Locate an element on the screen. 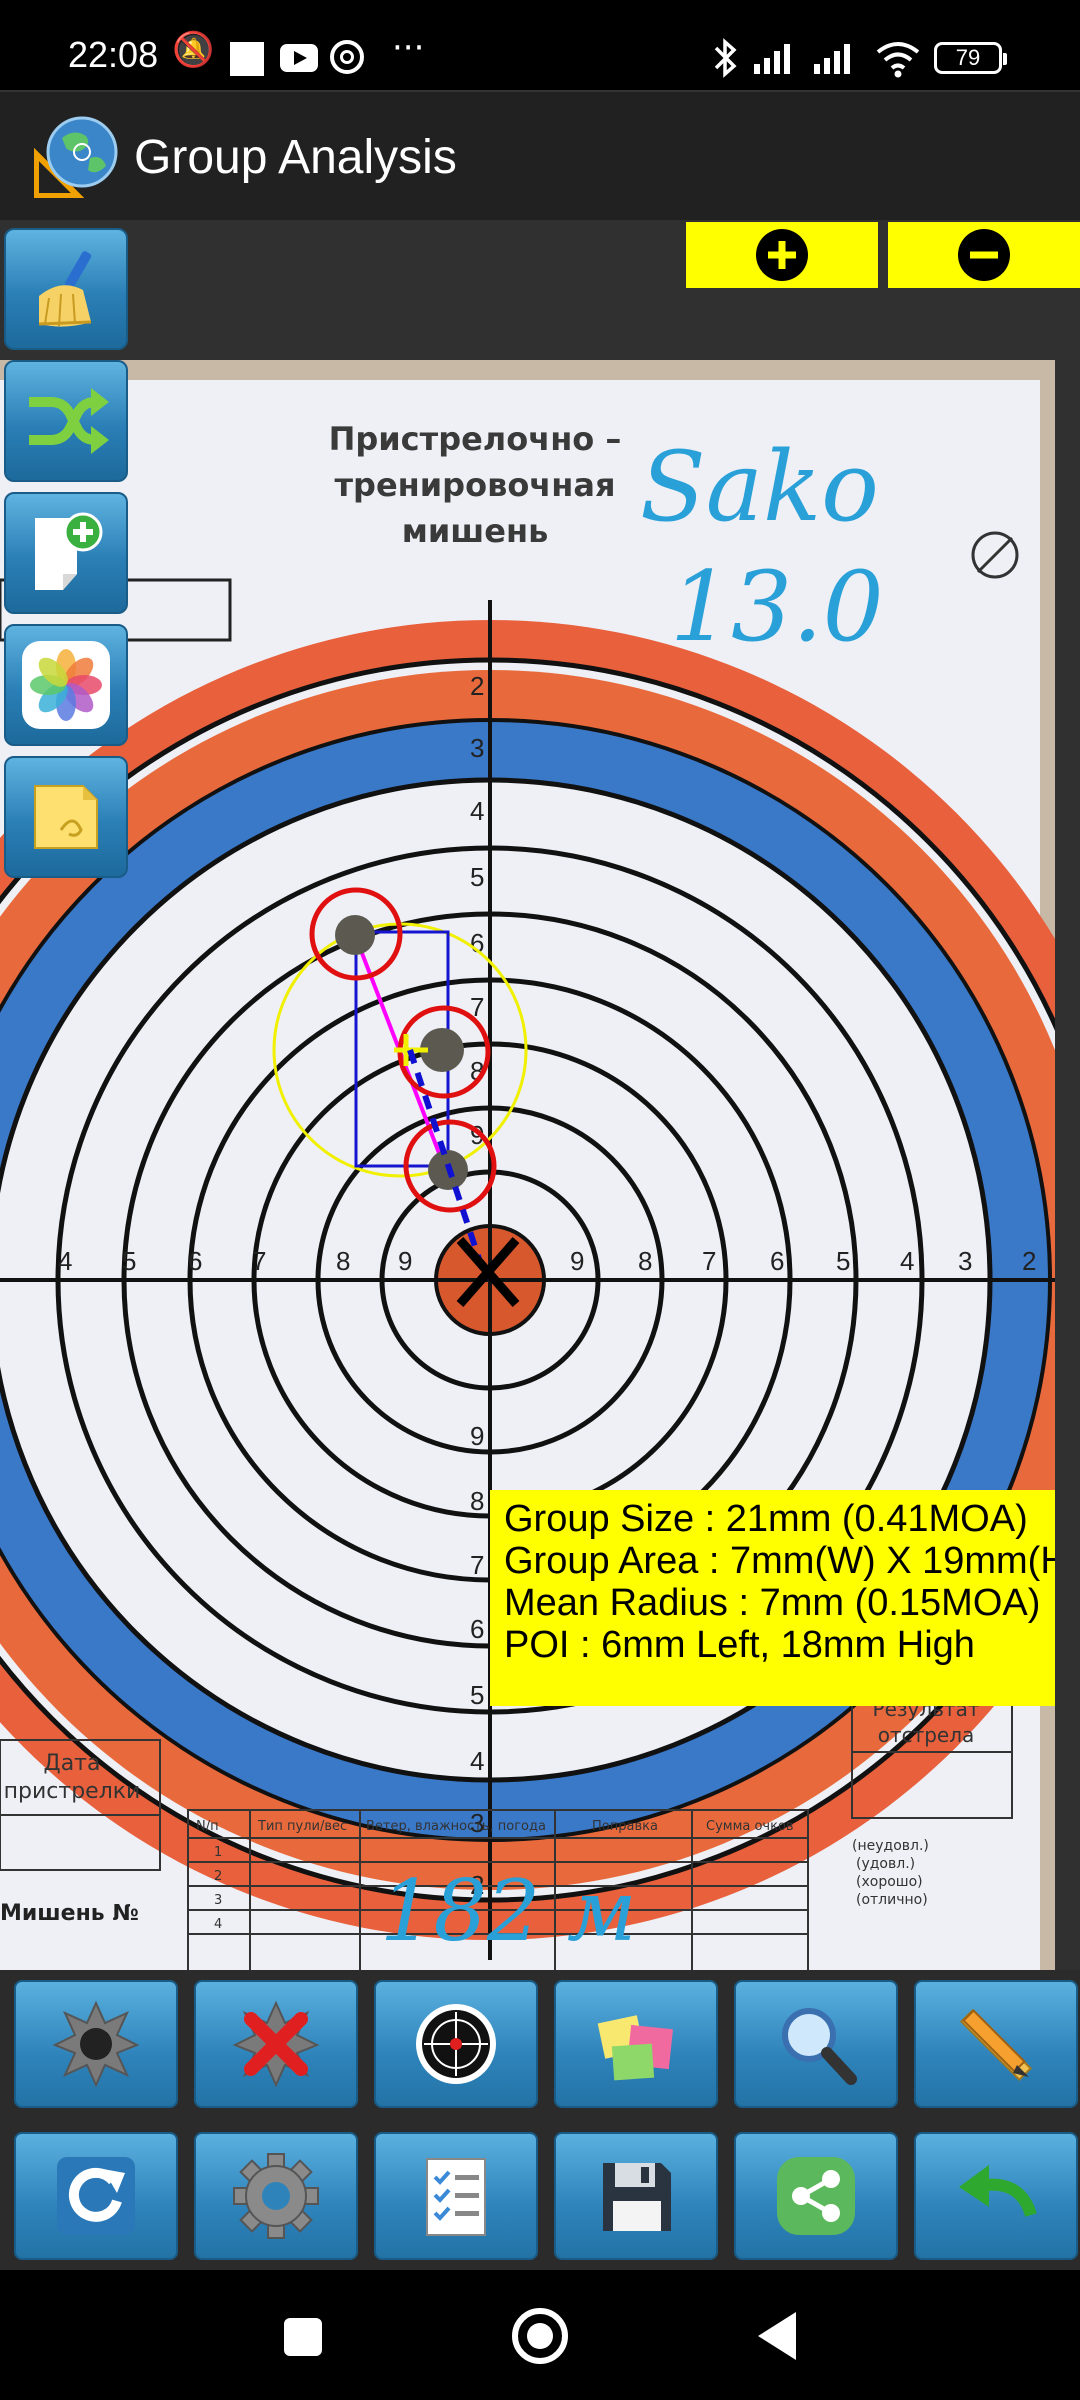  report-checklist-icon is located at coordinates (456, 2197).